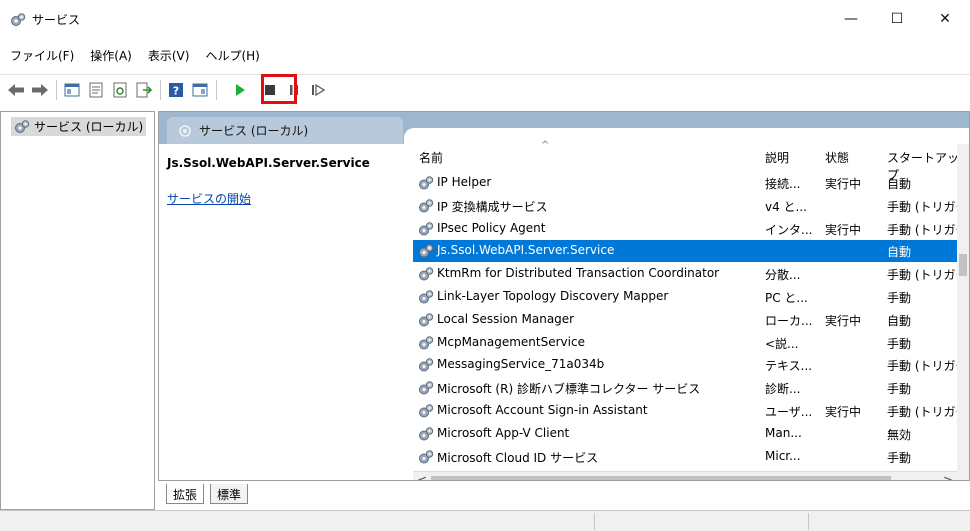  I want to click on cell-startup: 自動, so click(899, 184).